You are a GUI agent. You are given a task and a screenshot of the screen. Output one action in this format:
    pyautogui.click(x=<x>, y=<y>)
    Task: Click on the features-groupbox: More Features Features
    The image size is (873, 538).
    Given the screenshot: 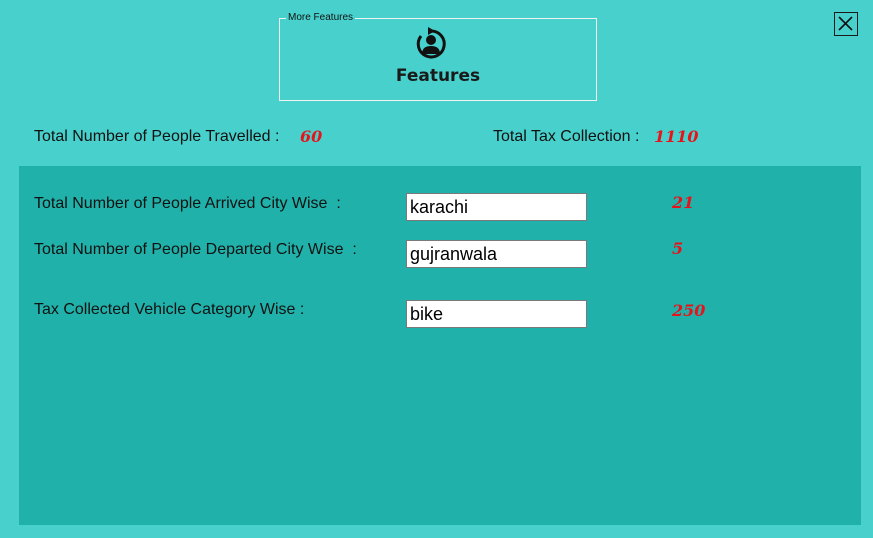 What is the action you would take?
    pyautogui.click(x=438, y=56)
    